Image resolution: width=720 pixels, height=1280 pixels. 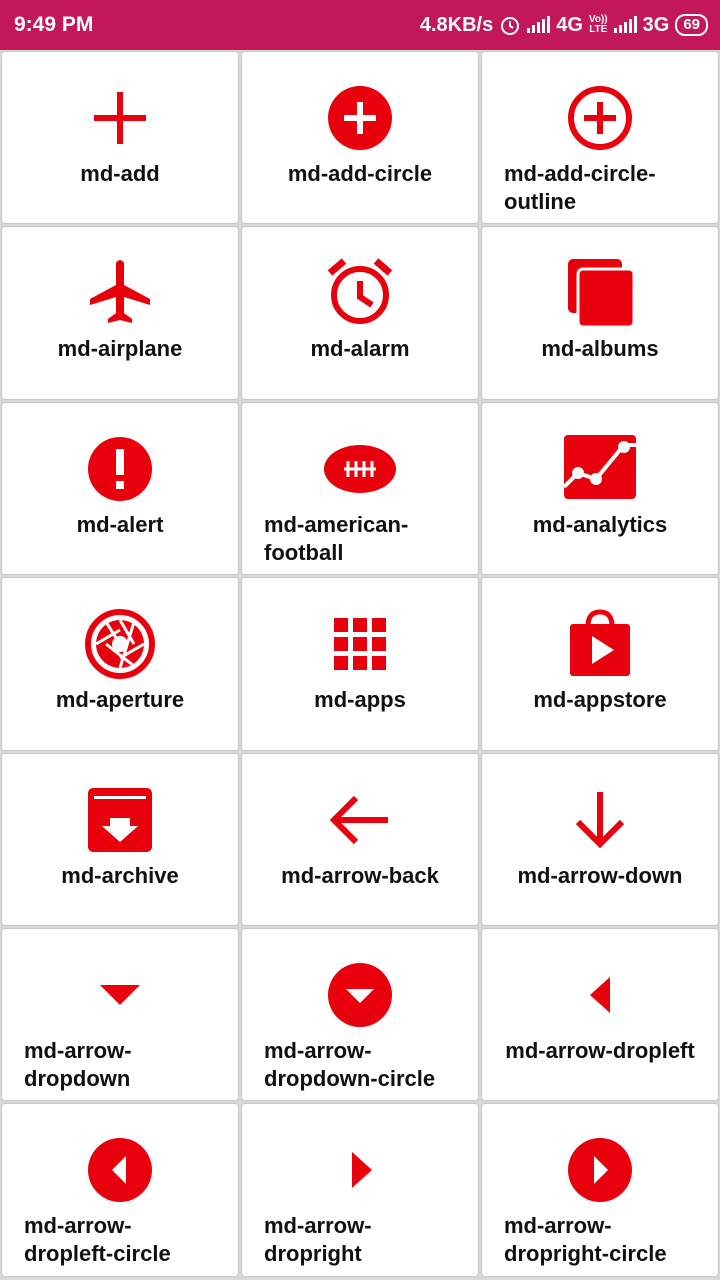 I want to click on alarm-icon, so click(x=360, y=293).